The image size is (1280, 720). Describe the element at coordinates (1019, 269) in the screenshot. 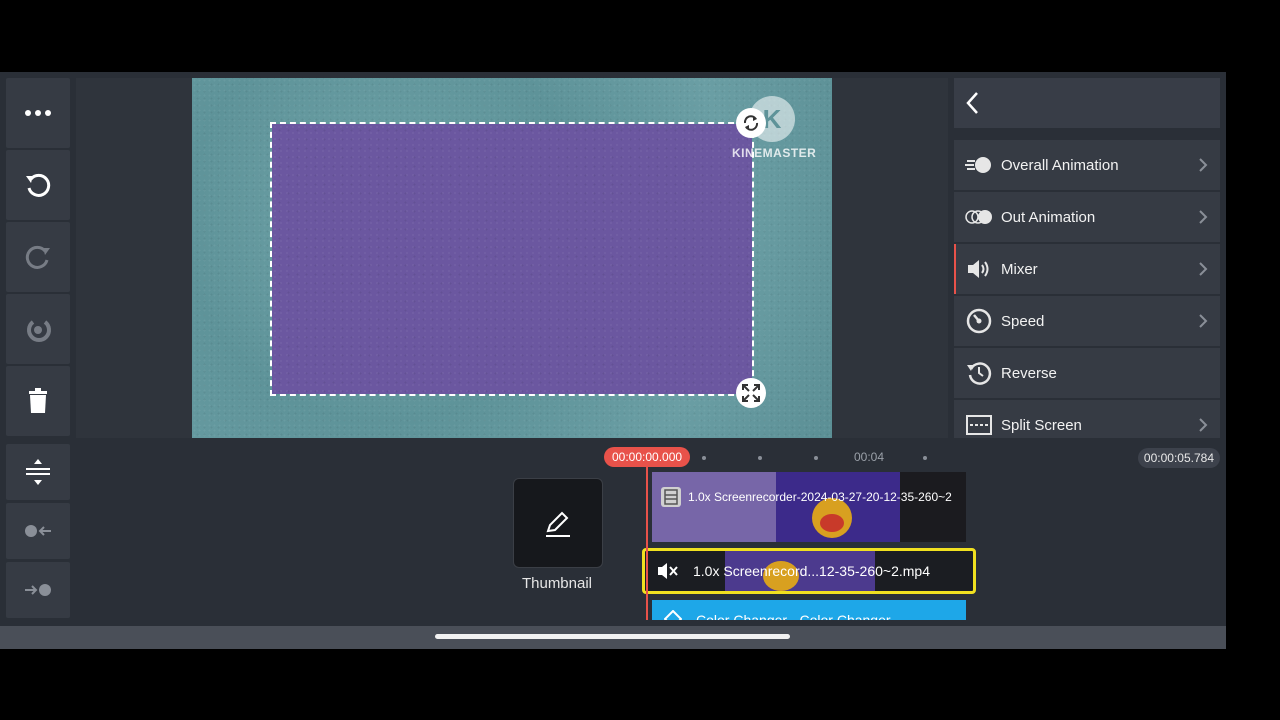

I see `menu-label: Mixer` at that location.